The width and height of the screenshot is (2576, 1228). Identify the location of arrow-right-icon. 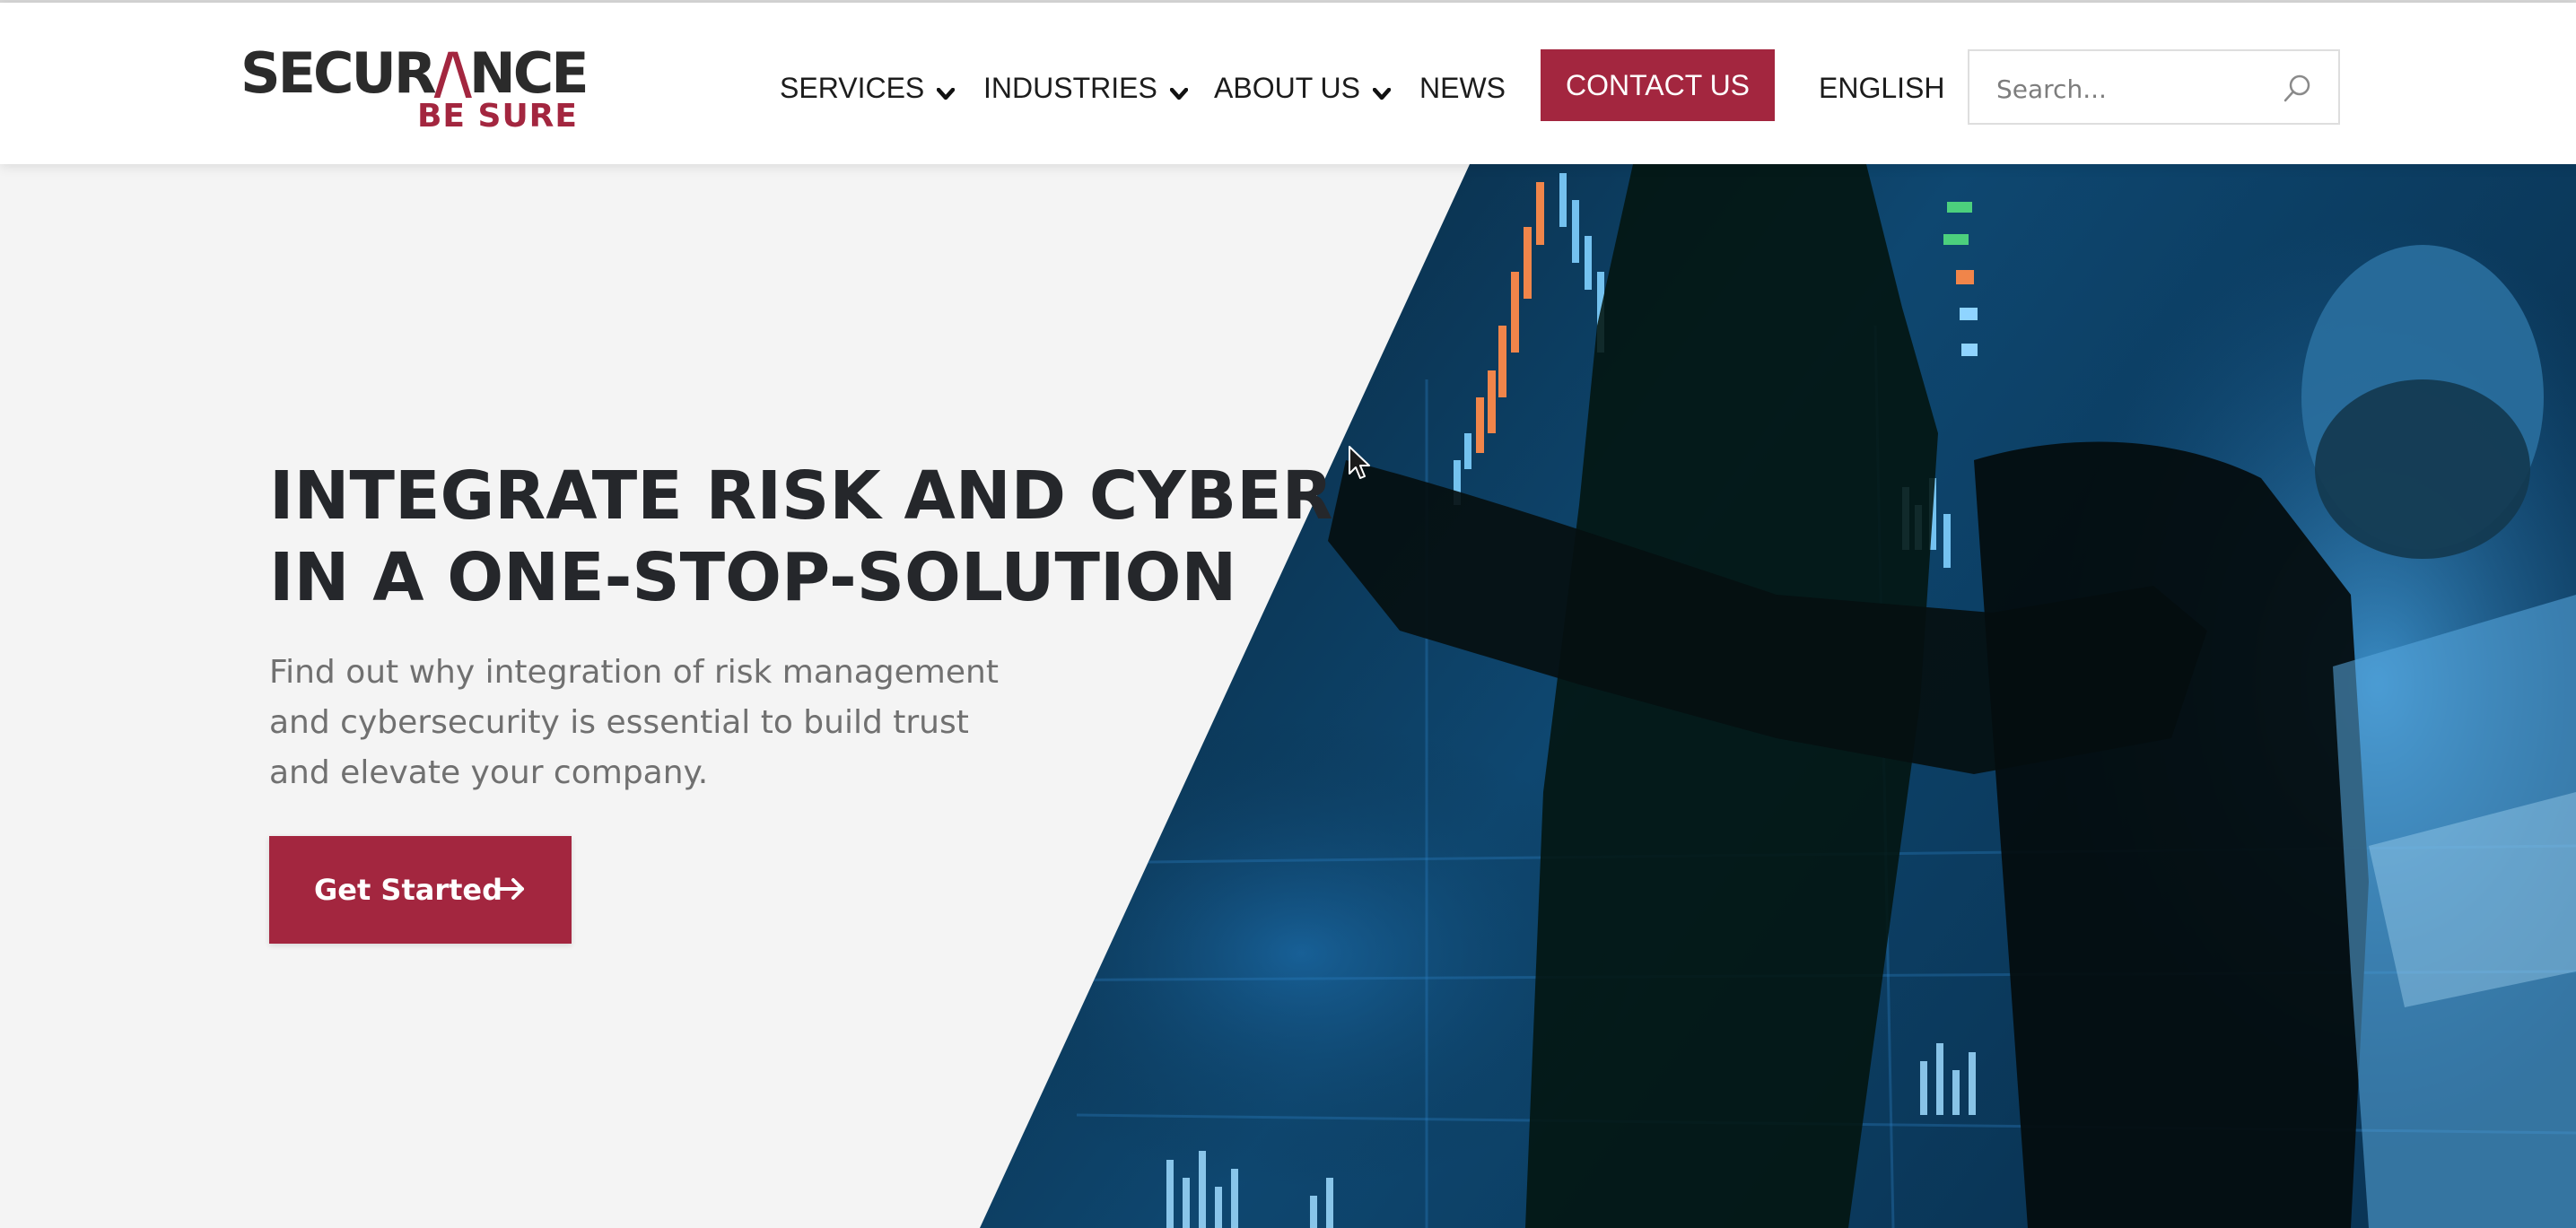
(511, 889).